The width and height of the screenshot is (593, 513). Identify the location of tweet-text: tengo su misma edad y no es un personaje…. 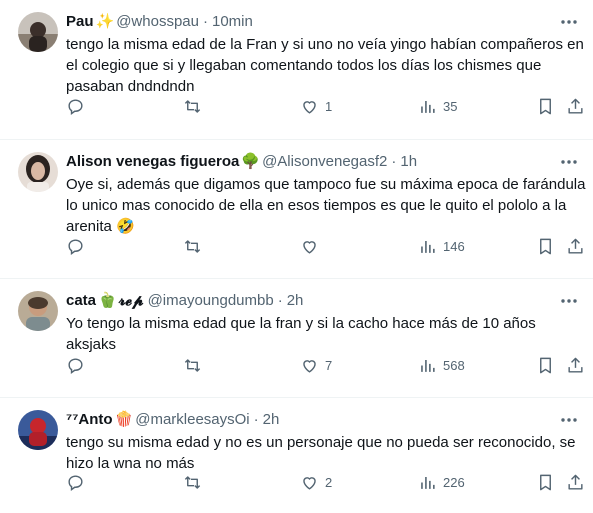
(323, 453).